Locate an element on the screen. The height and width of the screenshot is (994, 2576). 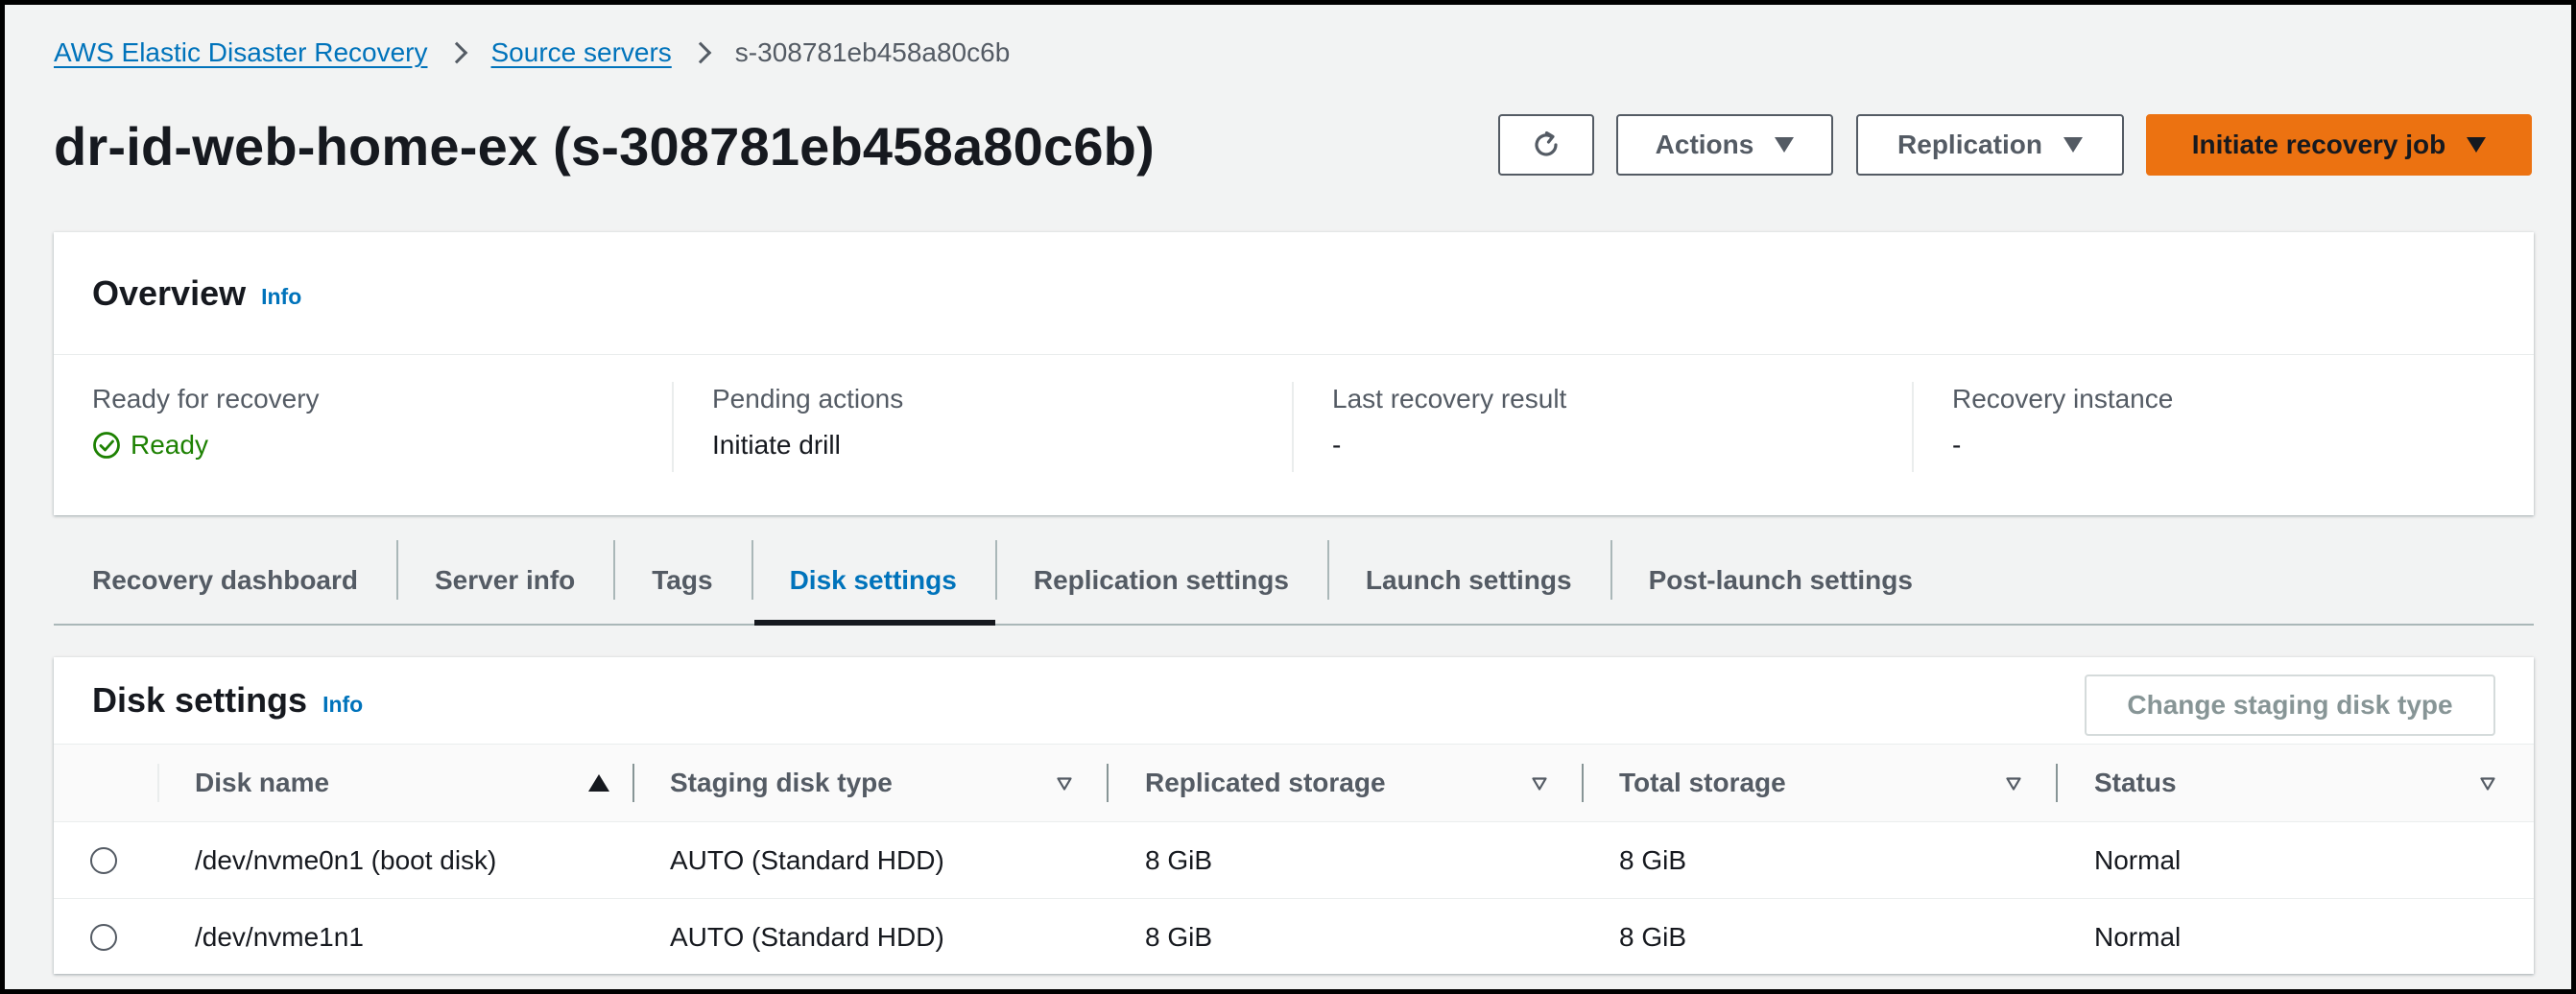
actions-button: Actions is located at coordinates (1724, 145).